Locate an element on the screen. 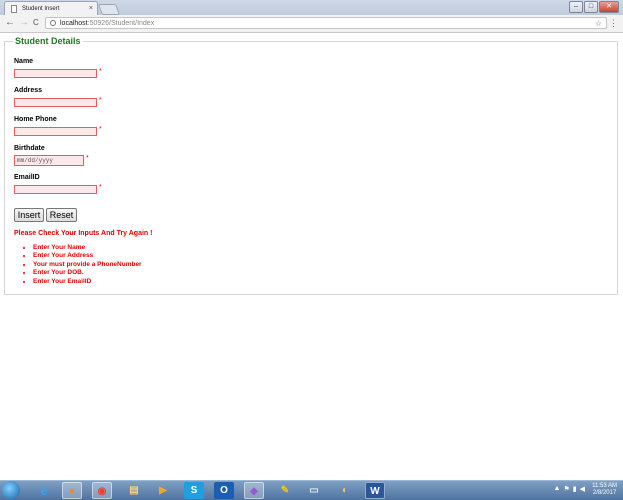  browser-menu-icon: ⋮ is located at coordinates (613, 23).